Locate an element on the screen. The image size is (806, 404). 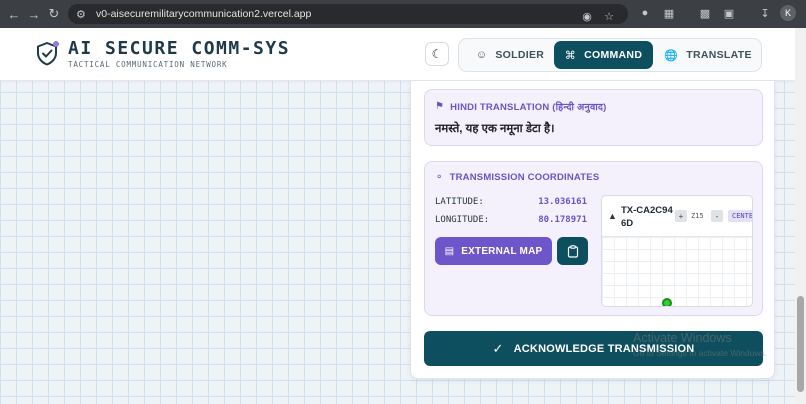
page-scrollbar is located at coordinates (800, 216).